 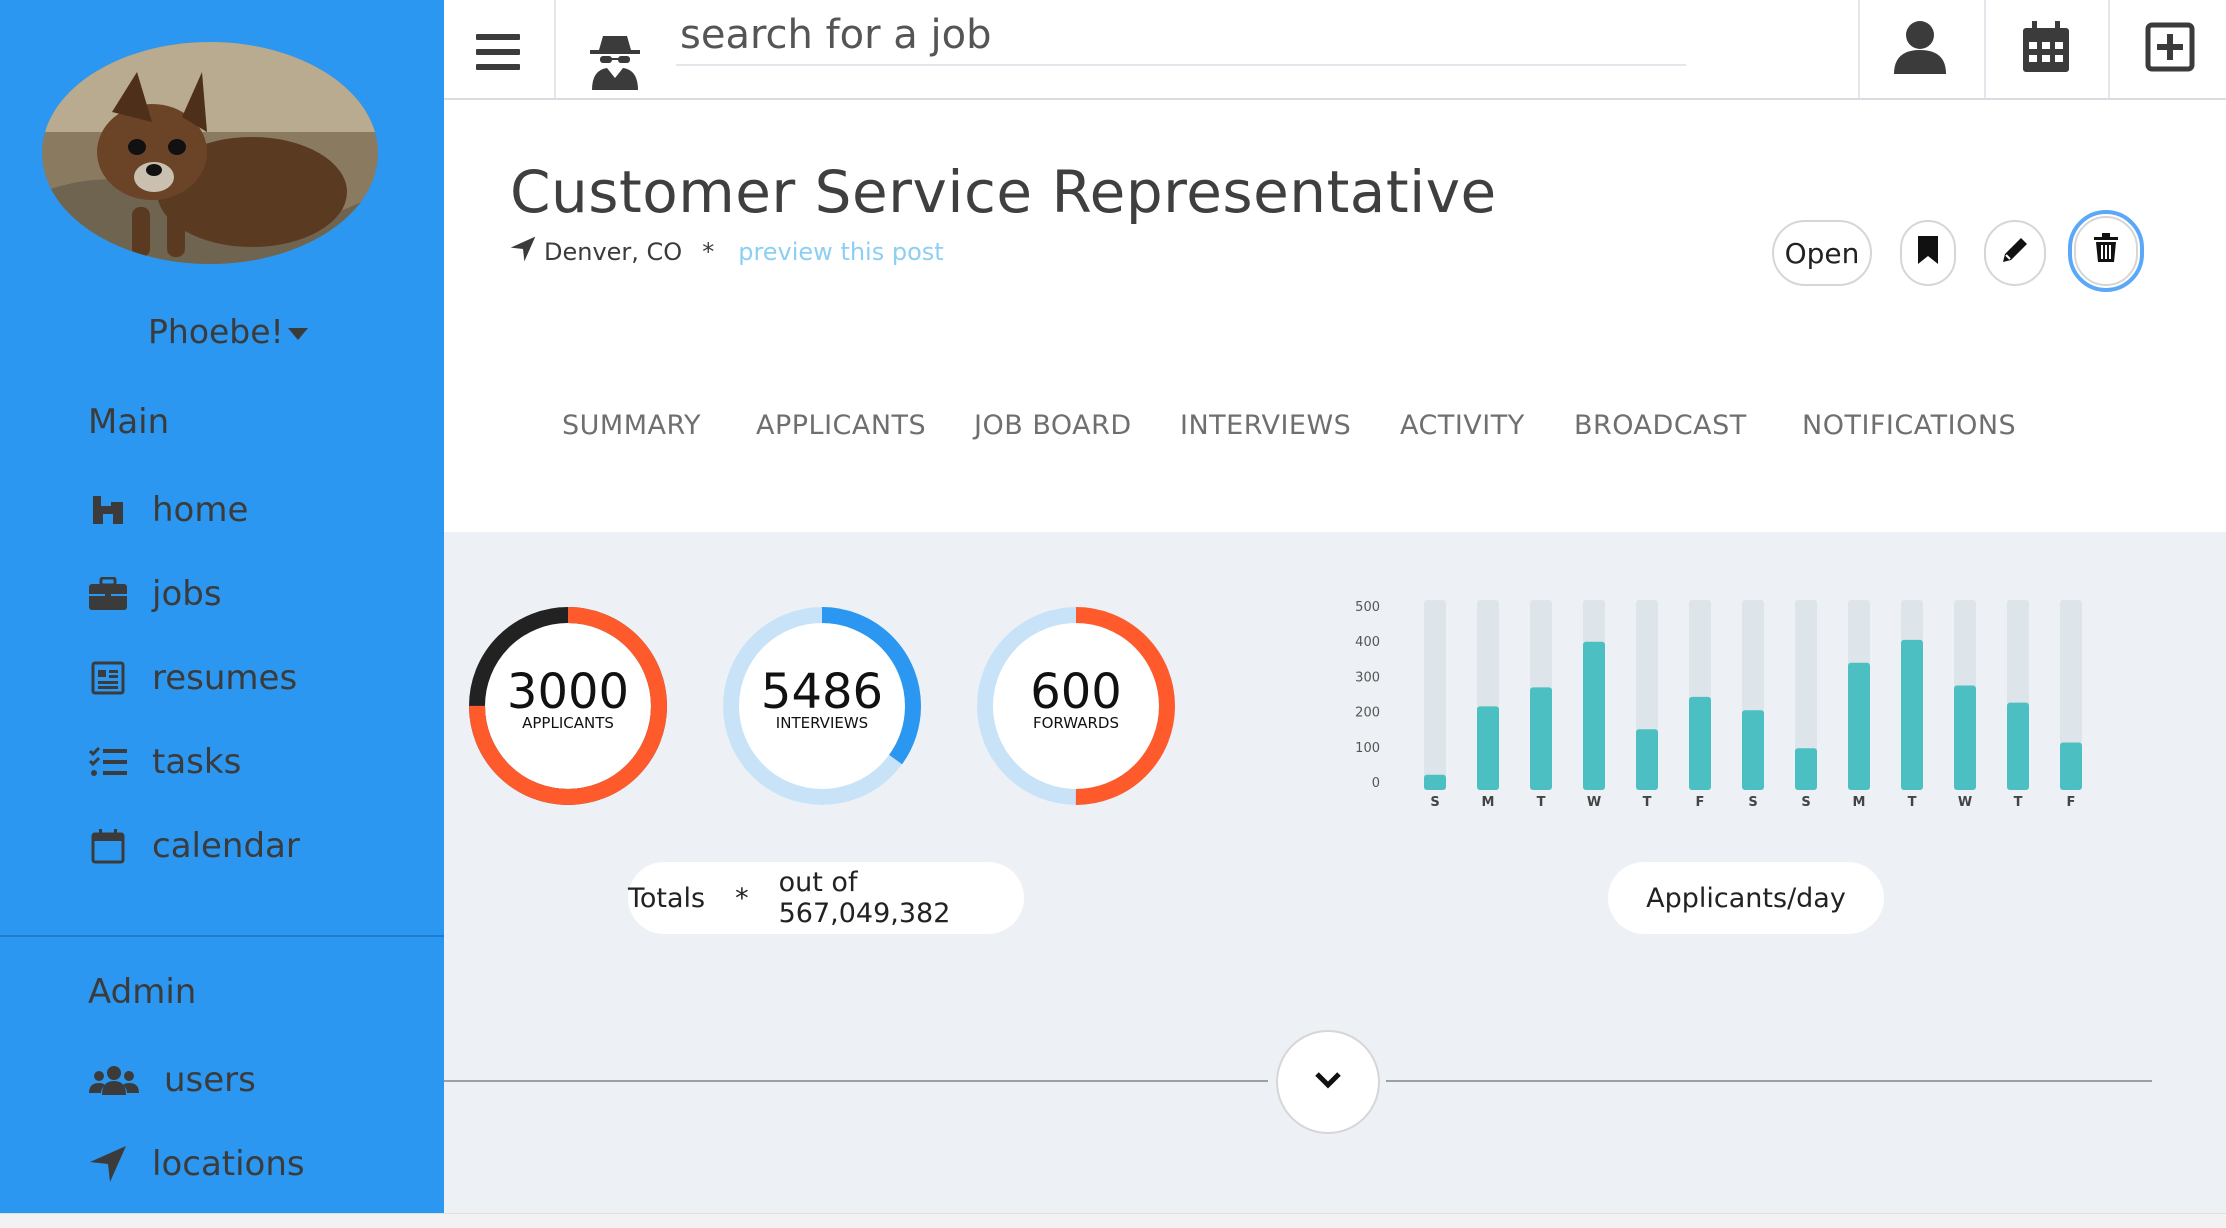 I want to click on expand-button, so click(x=1328, y=1082).